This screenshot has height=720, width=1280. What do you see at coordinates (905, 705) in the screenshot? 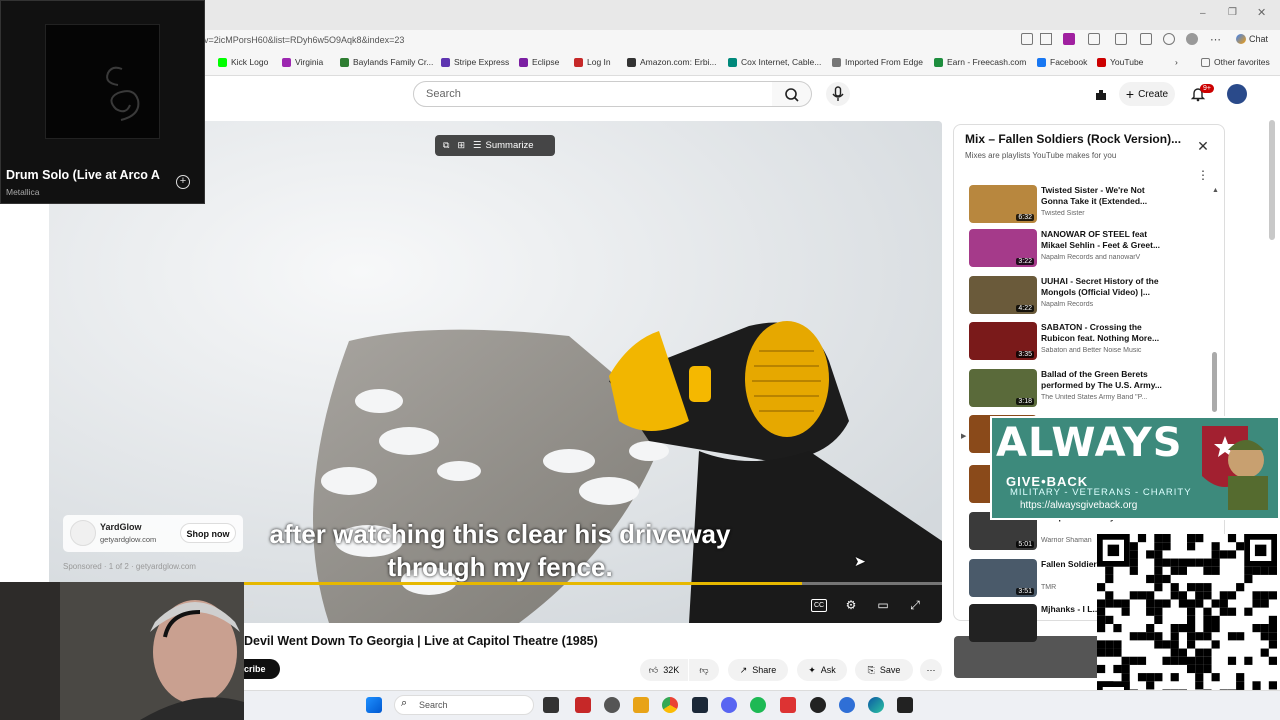
I see `app-dark-icon` at bounding box center [905, 705].